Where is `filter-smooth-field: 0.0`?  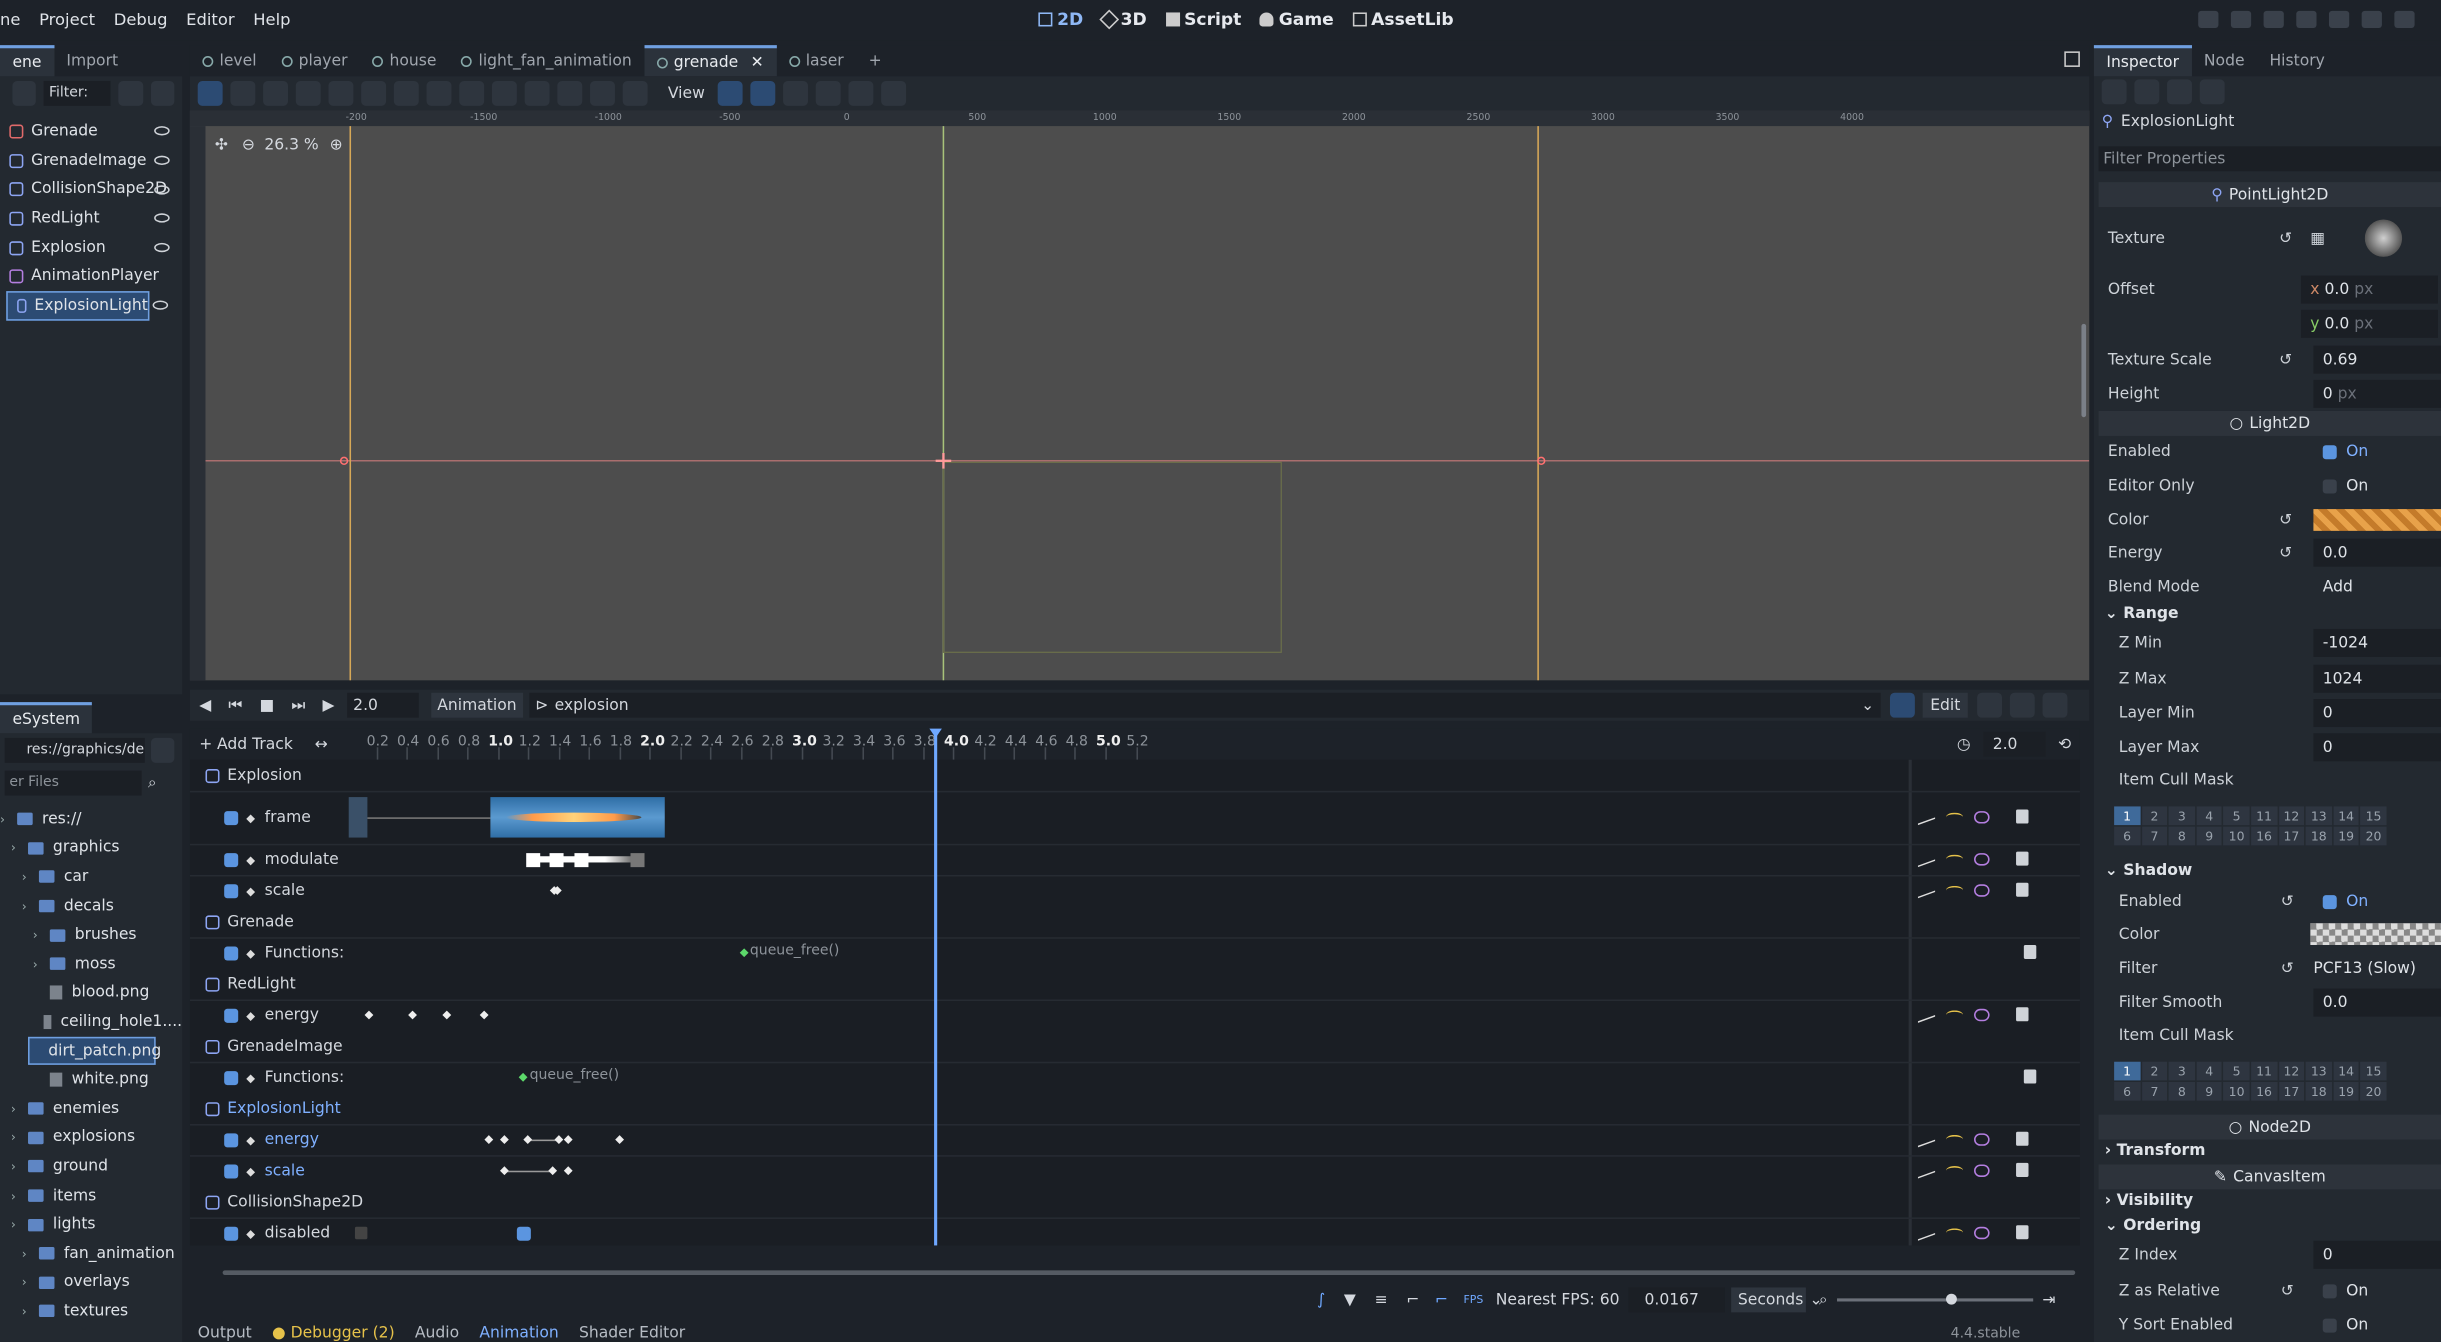
filter-smooth-field: 0.0 is located at coordinates (2377, 1002).